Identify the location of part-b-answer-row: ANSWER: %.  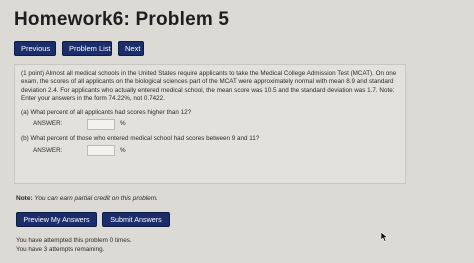
(210, 151).